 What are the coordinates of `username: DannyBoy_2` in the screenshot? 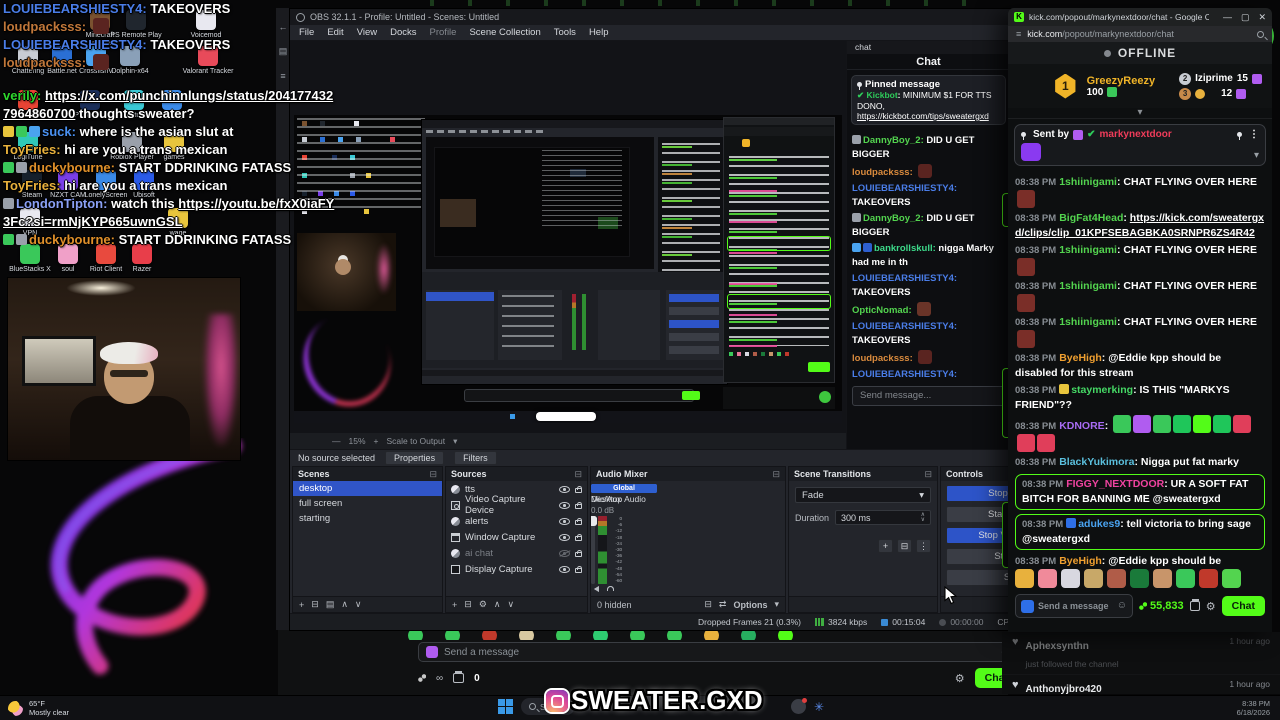 It's located at (893, 218).